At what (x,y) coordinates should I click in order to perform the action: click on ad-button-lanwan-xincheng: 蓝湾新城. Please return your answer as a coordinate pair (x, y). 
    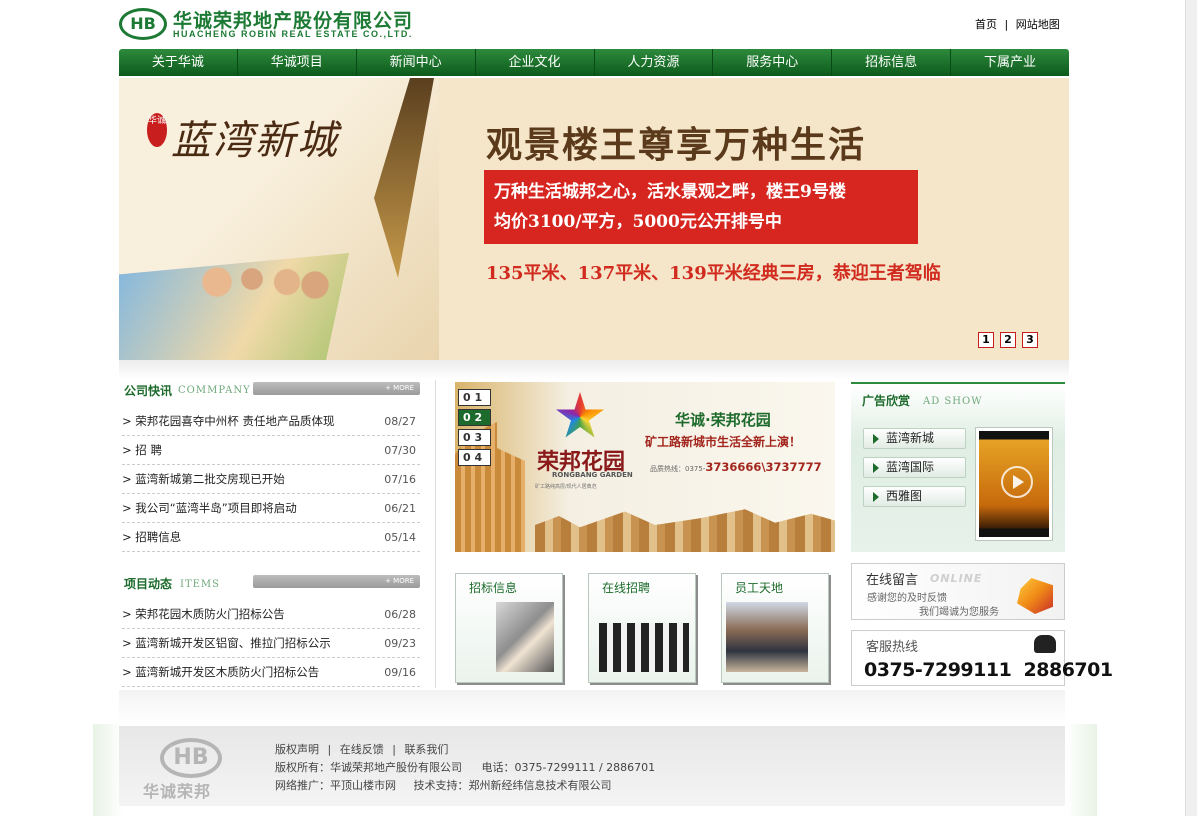
    Looking at the image, I should click on (914, 438).